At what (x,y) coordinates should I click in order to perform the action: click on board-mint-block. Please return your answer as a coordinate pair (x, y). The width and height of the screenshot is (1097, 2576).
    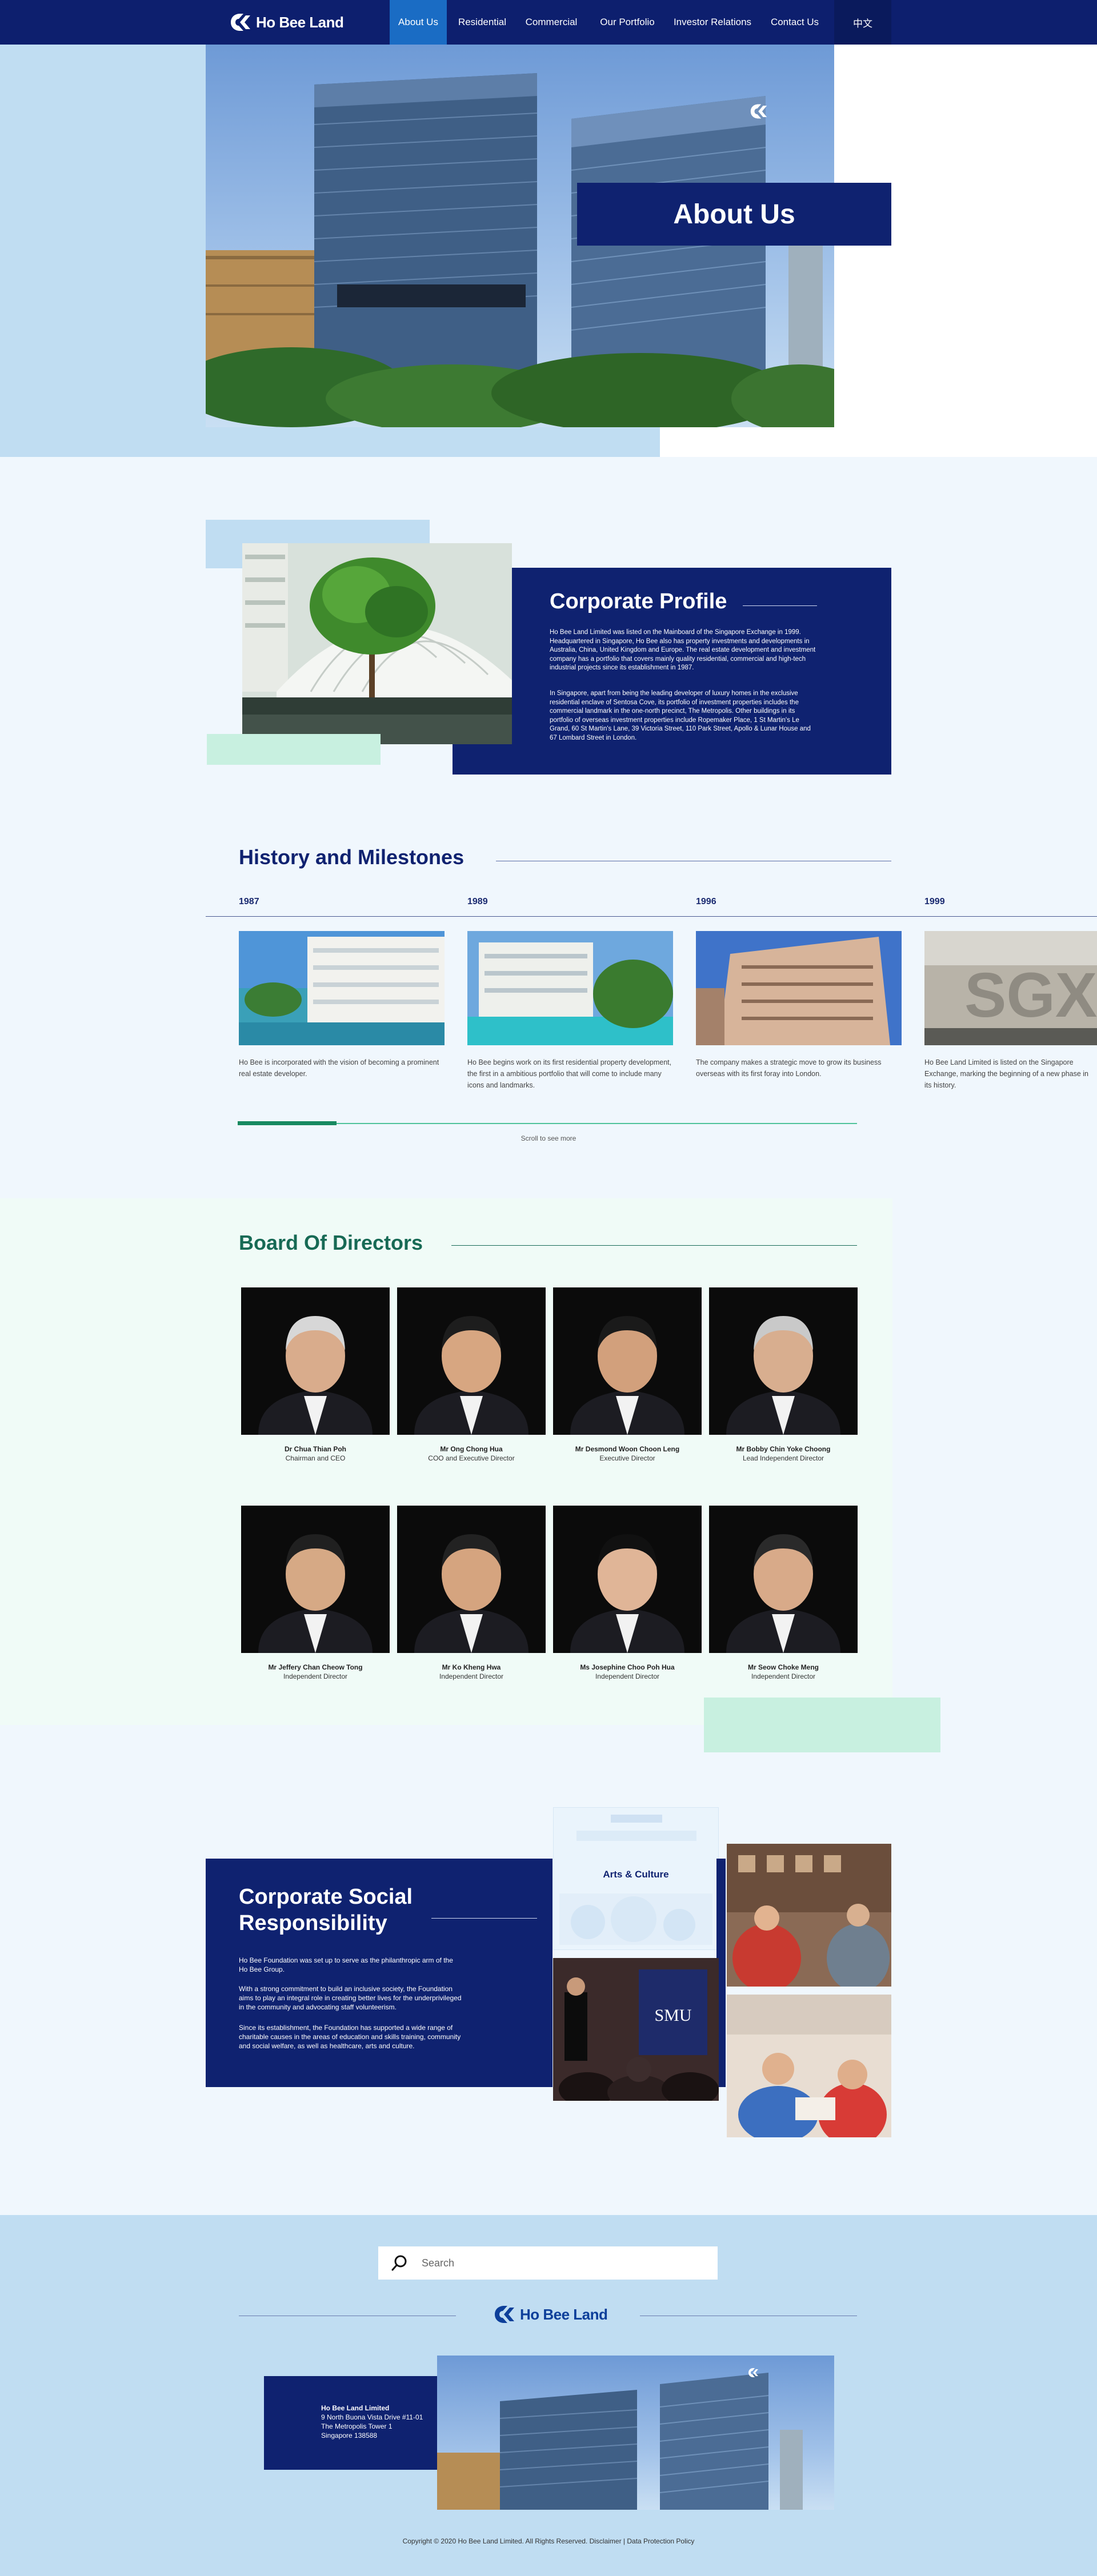
    Looking at the image, I should click on (822, 1725).